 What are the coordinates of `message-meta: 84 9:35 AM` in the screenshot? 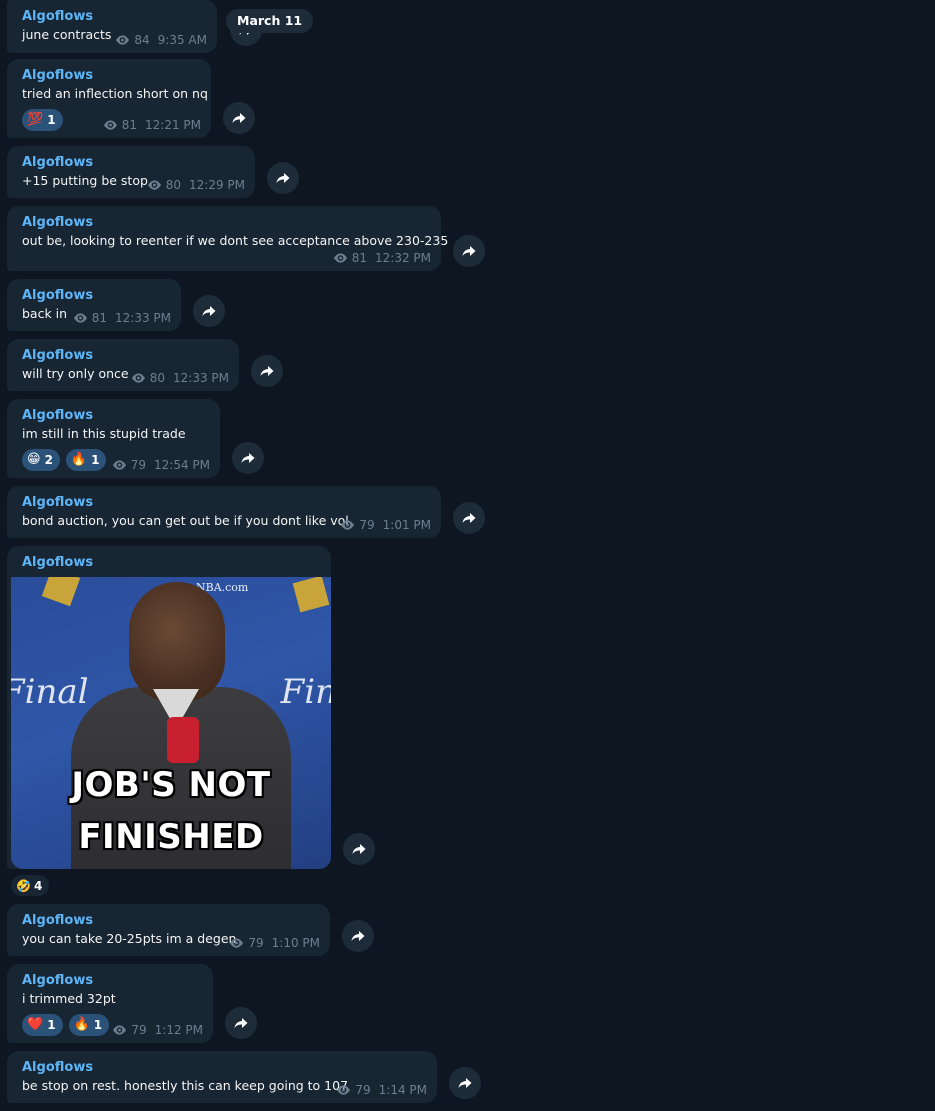 It's located at (161, 40).